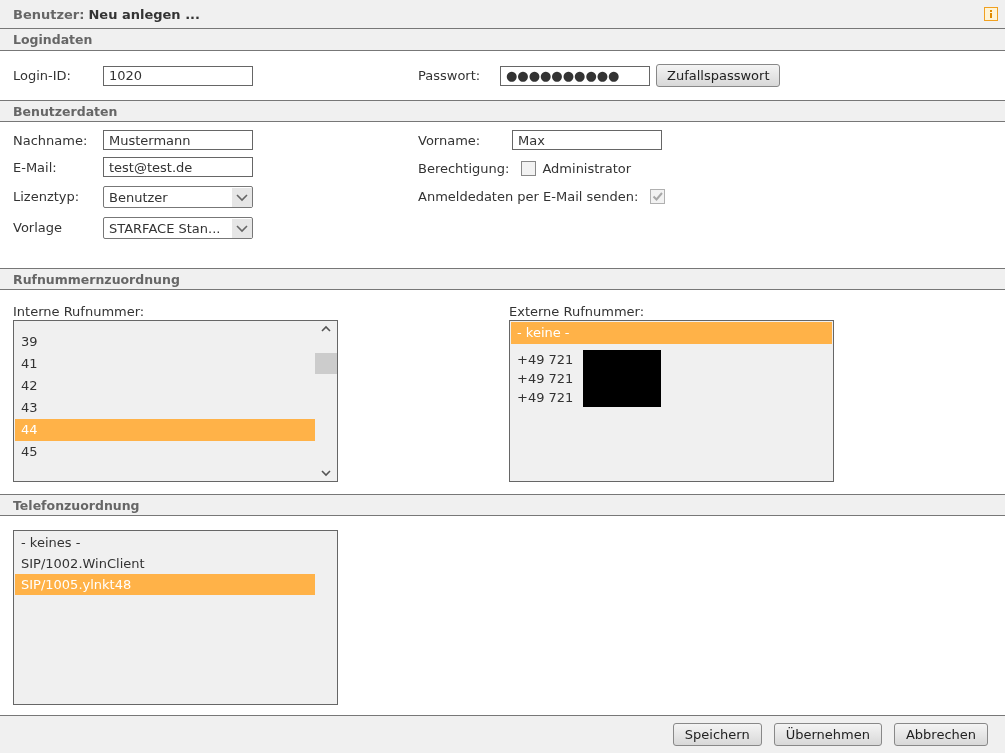  I want to click on field-label: Login-ID:, so click(42, 76).